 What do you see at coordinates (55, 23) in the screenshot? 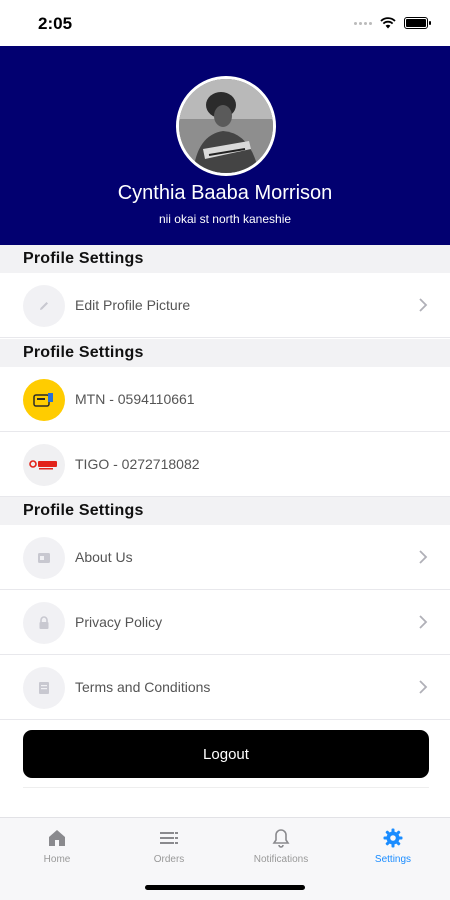
I see `status-time: 2:05` at bounding box center [55, 23].